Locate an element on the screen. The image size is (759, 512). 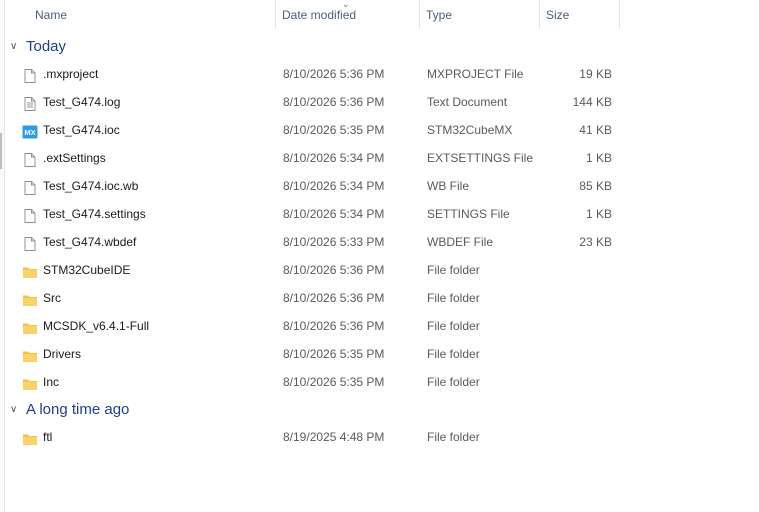
group-label: A long time ago is located at coordinates (78, 409).